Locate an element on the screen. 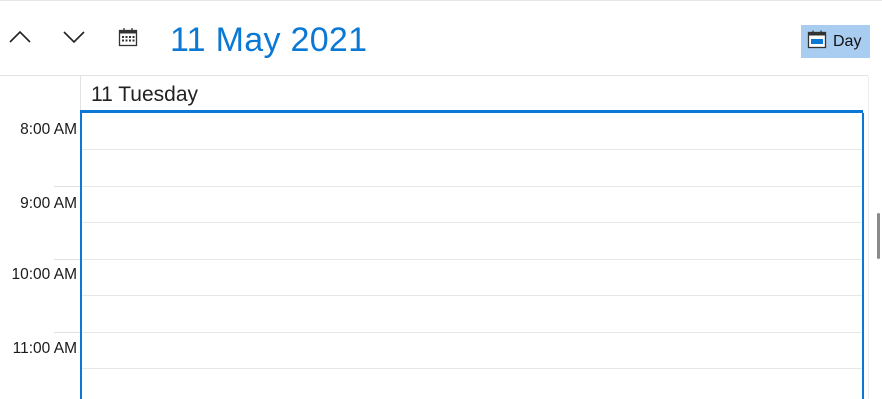  calendar-icon is located at coordinates (128, 39).